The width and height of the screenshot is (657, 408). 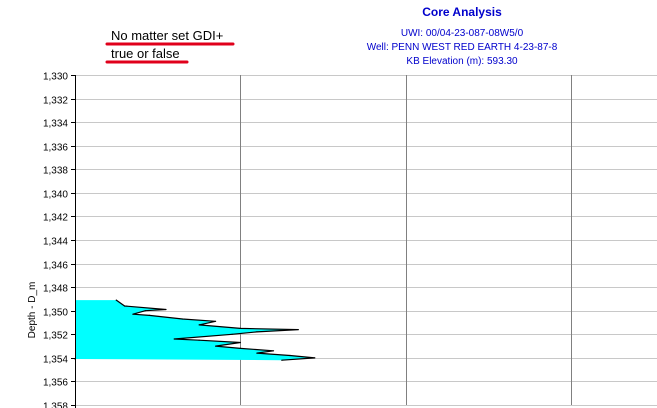 What do you see at coordinates (55, 360) in the screenshot?
I see `y-tick-label: 1,354` at bounding box center [55, 360].